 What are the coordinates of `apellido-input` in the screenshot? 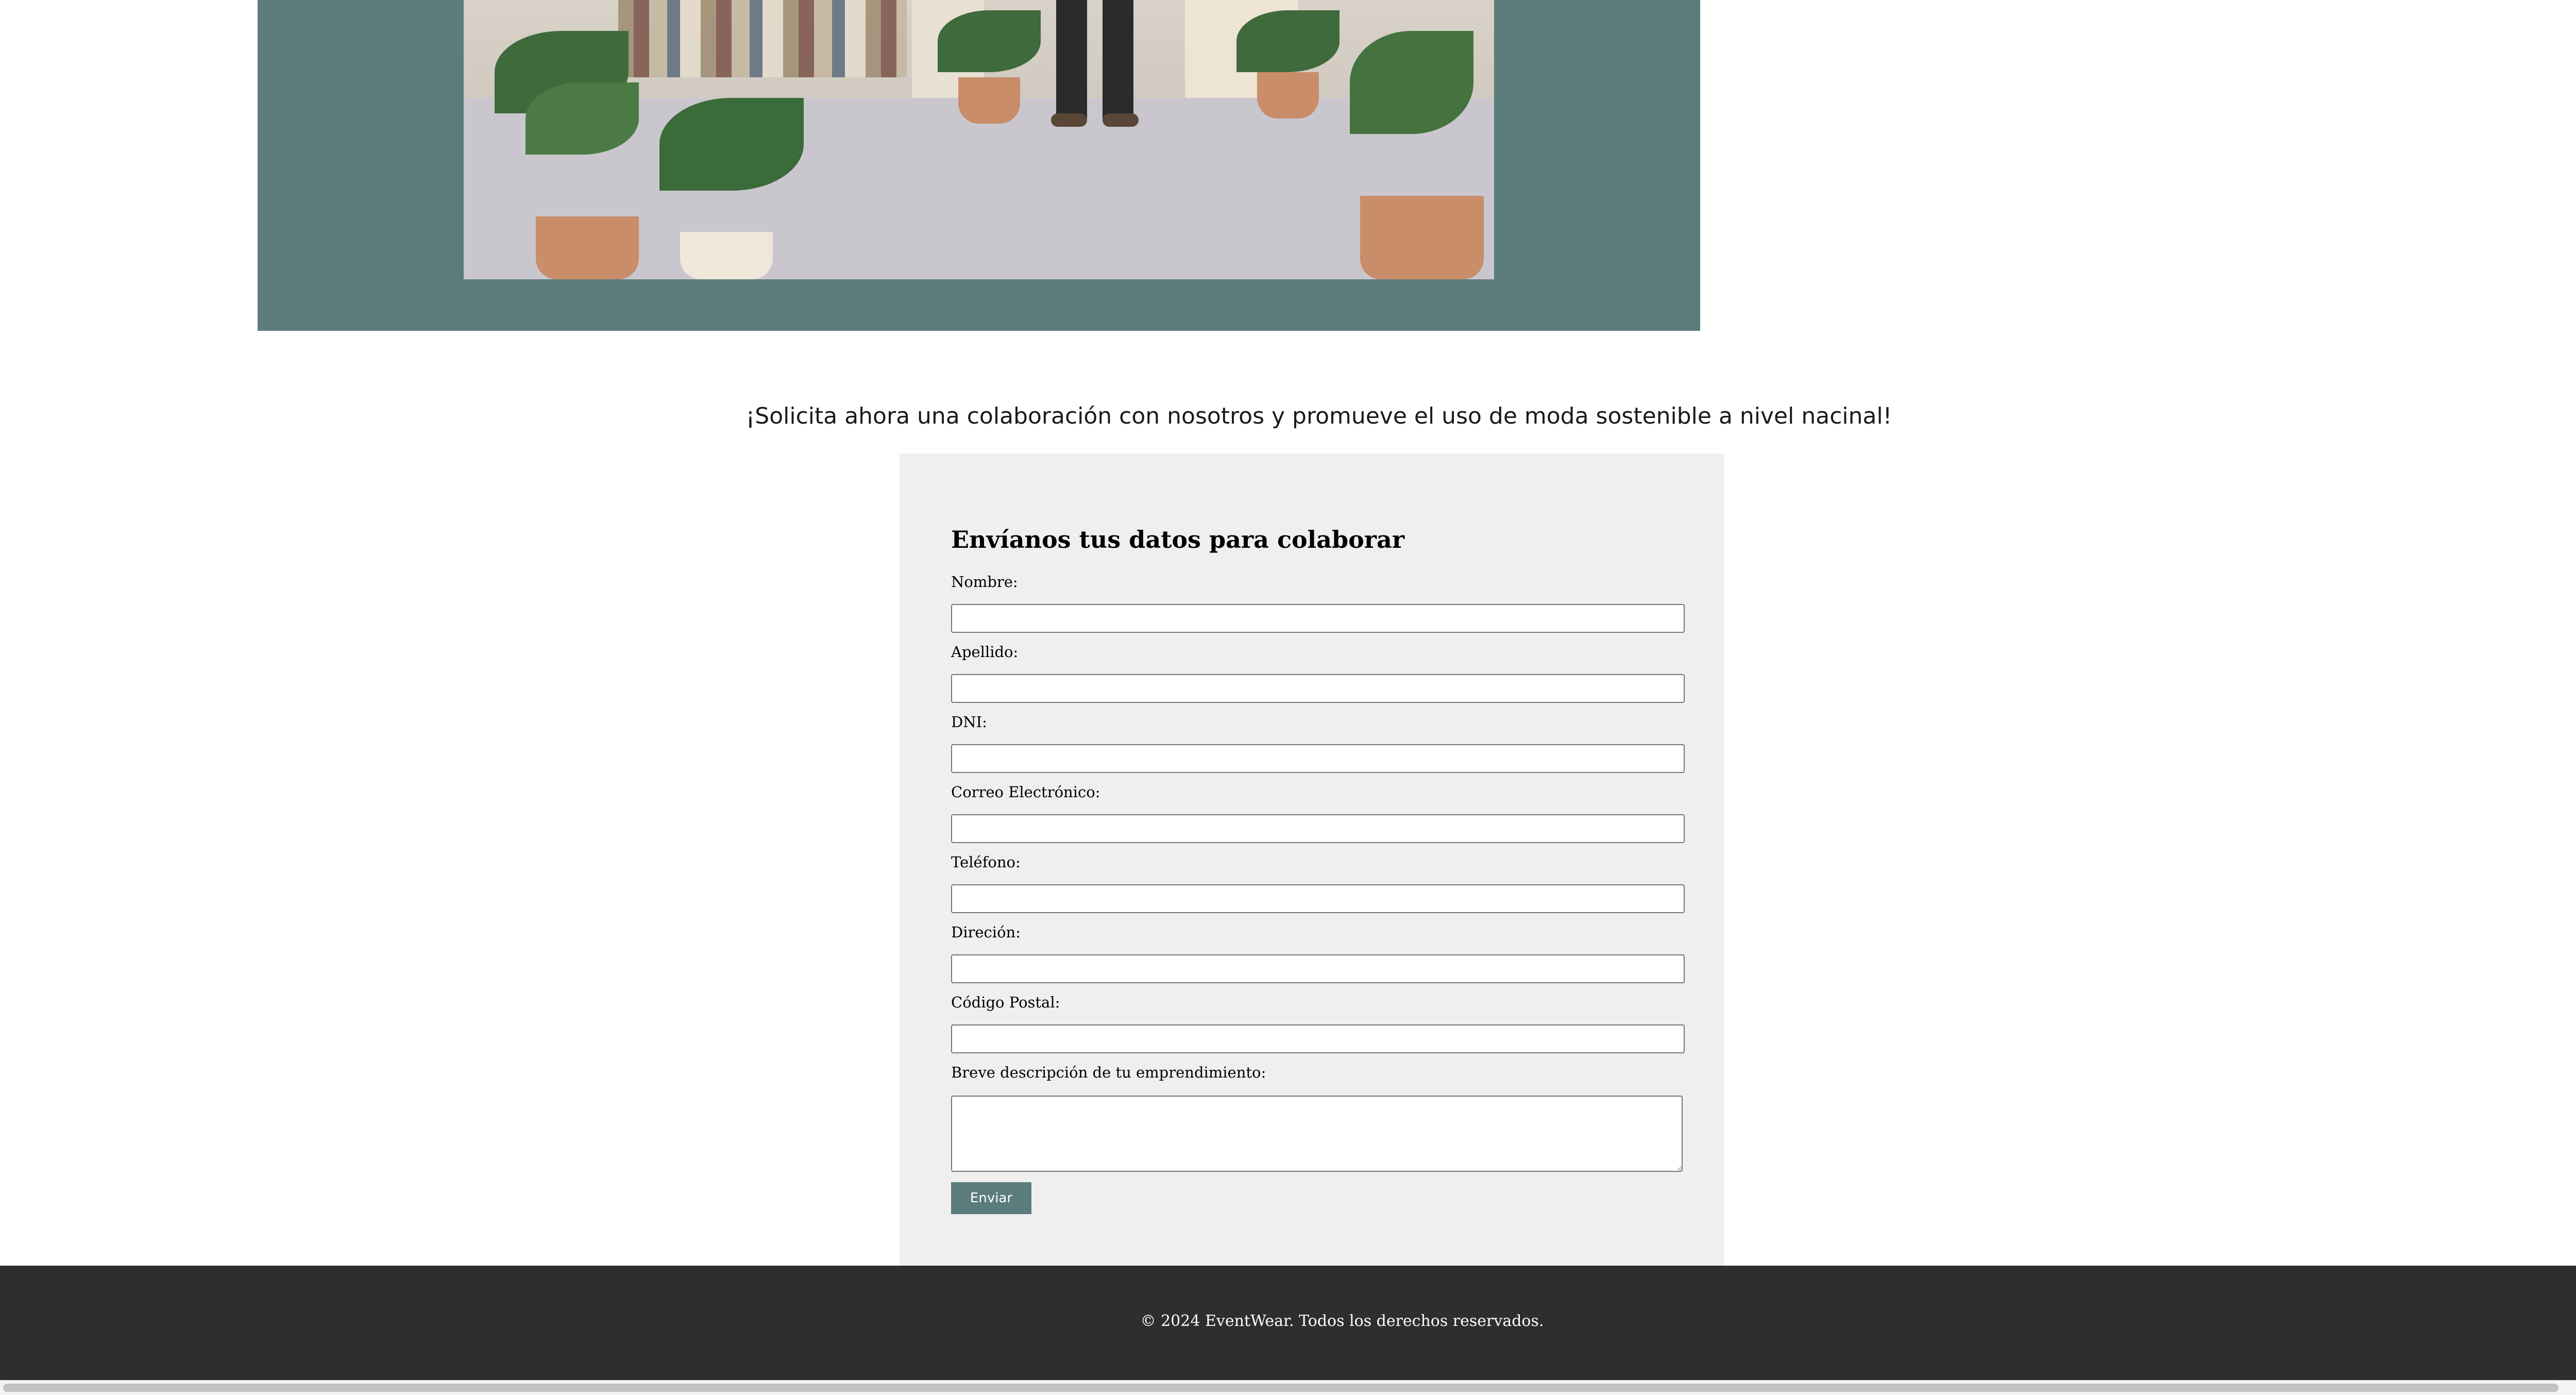 It's located at (1318, 688).